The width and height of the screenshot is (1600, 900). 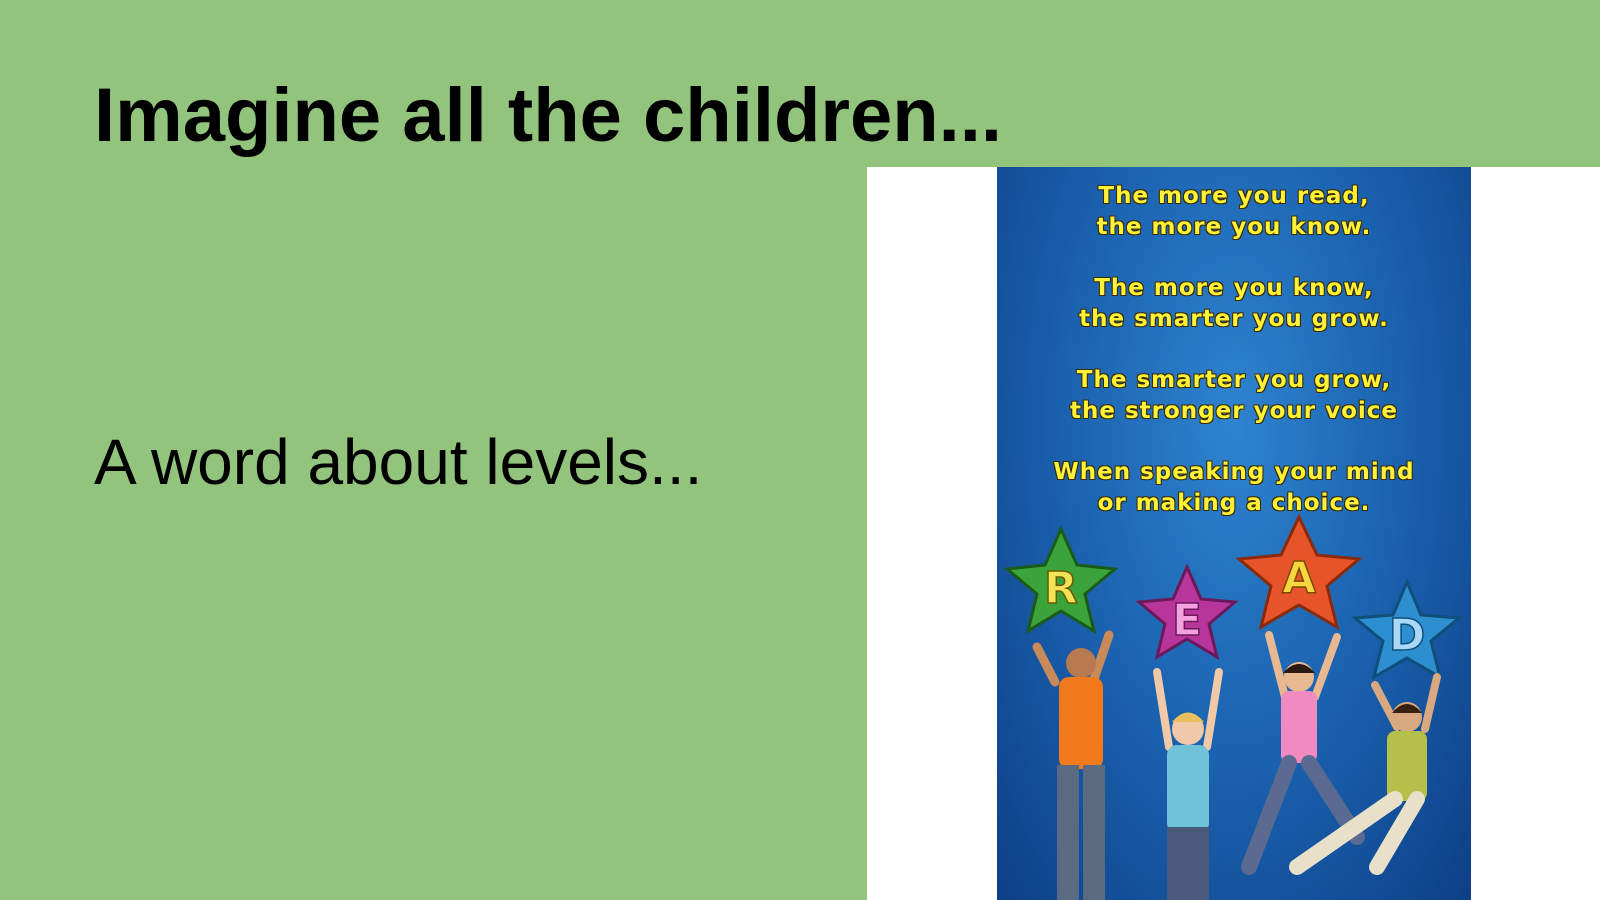 What do you see at coordinates (1061, 588) in the screenshot?
I see `star-letter: R` at bounding box center [1061, 588].